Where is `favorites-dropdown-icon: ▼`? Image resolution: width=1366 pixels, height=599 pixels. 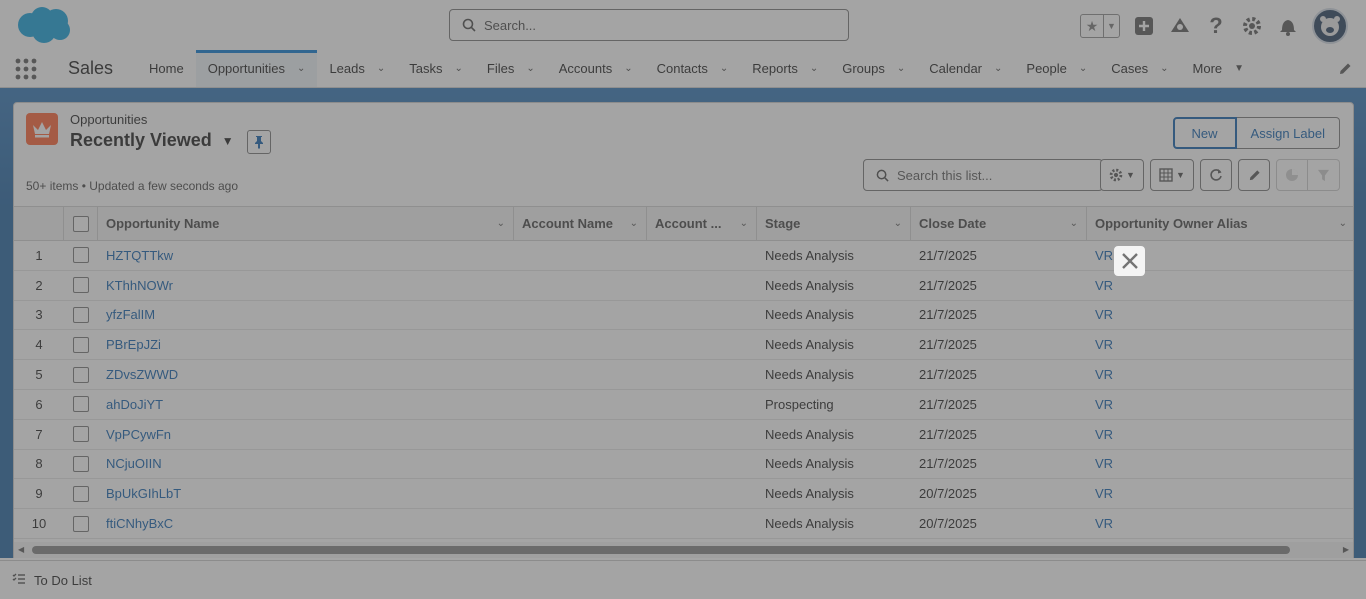
favorites-dropdown-icon: ▼ is located at coordinates (1111, 26).